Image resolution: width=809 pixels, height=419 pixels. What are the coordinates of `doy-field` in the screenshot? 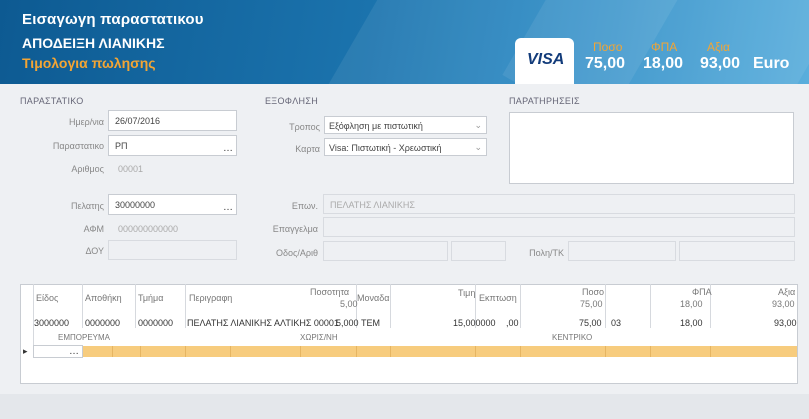 It's located at (172, 250).